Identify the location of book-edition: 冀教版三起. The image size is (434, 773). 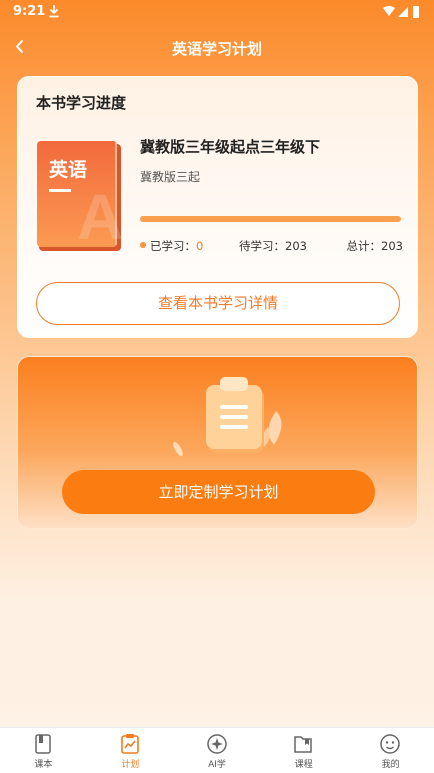
(170, 177).